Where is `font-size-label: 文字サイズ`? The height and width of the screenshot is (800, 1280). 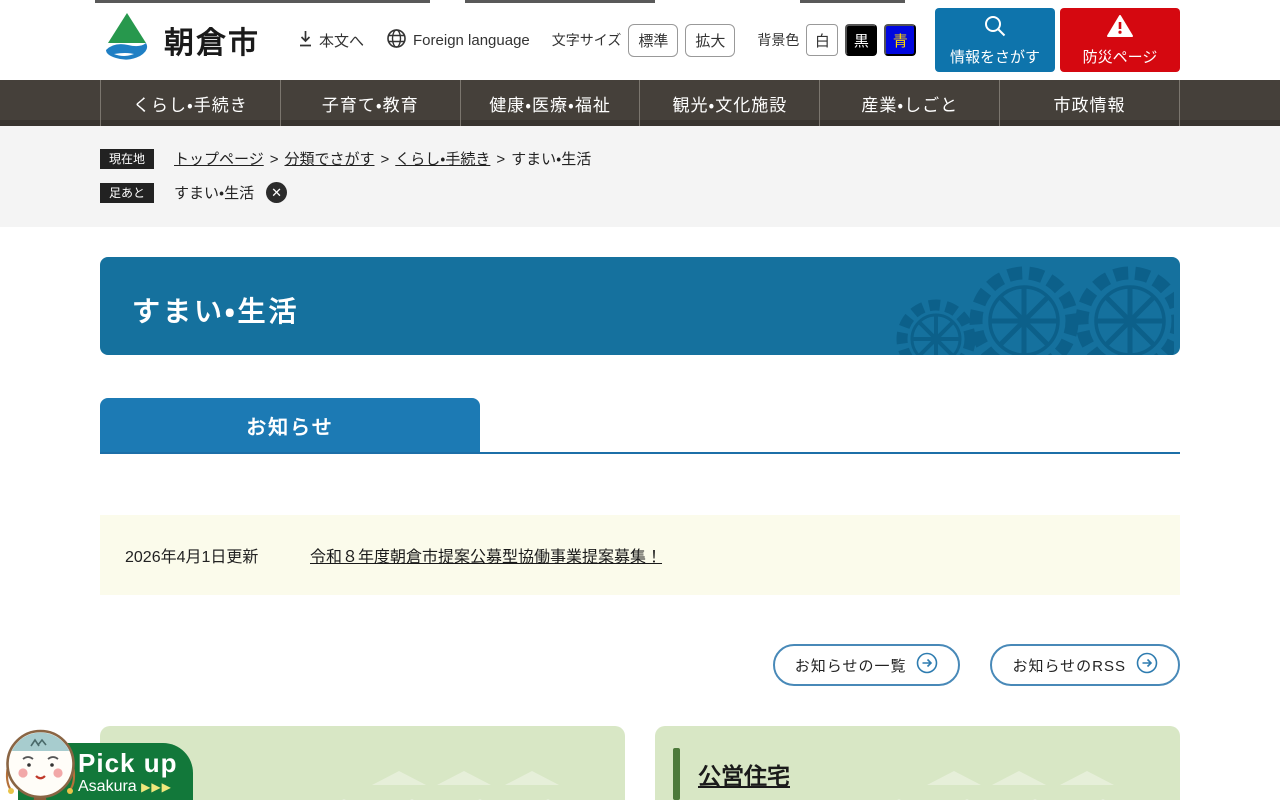 font-size-label: 文字サイズ is located at coordinates (586, 40).